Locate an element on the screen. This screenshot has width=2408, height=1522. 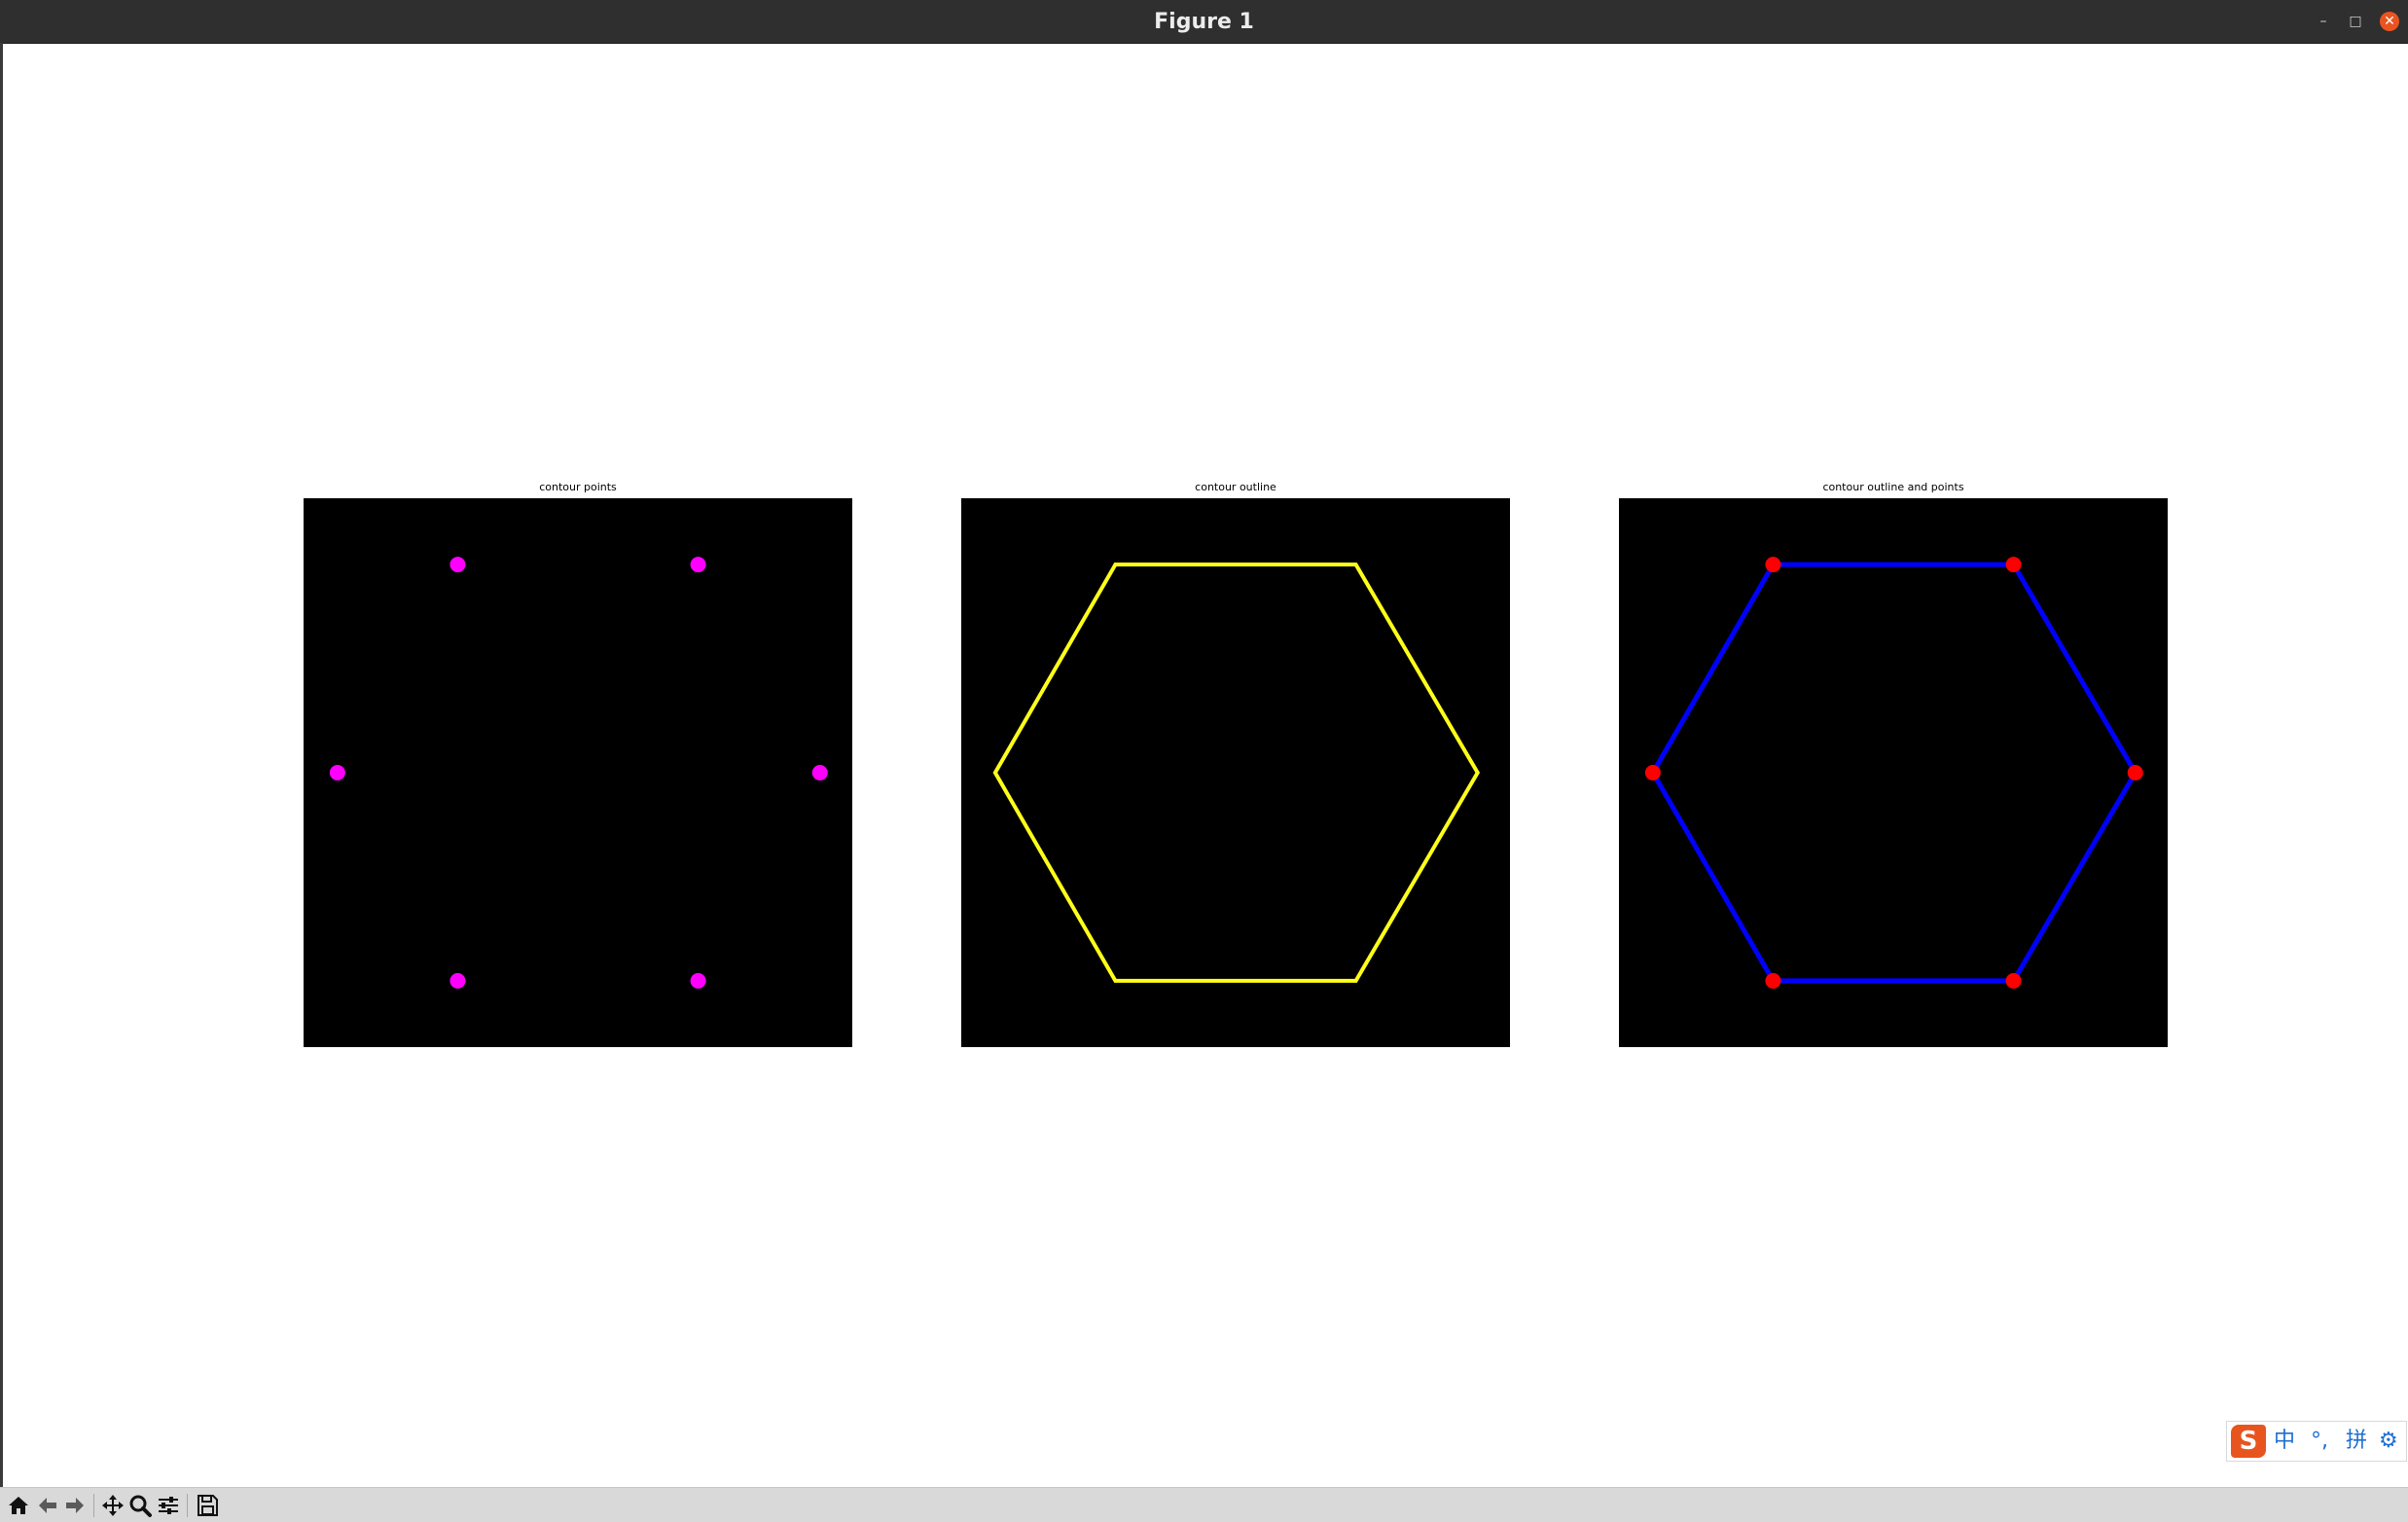
home-icon is located at coordinates (18, 1505).